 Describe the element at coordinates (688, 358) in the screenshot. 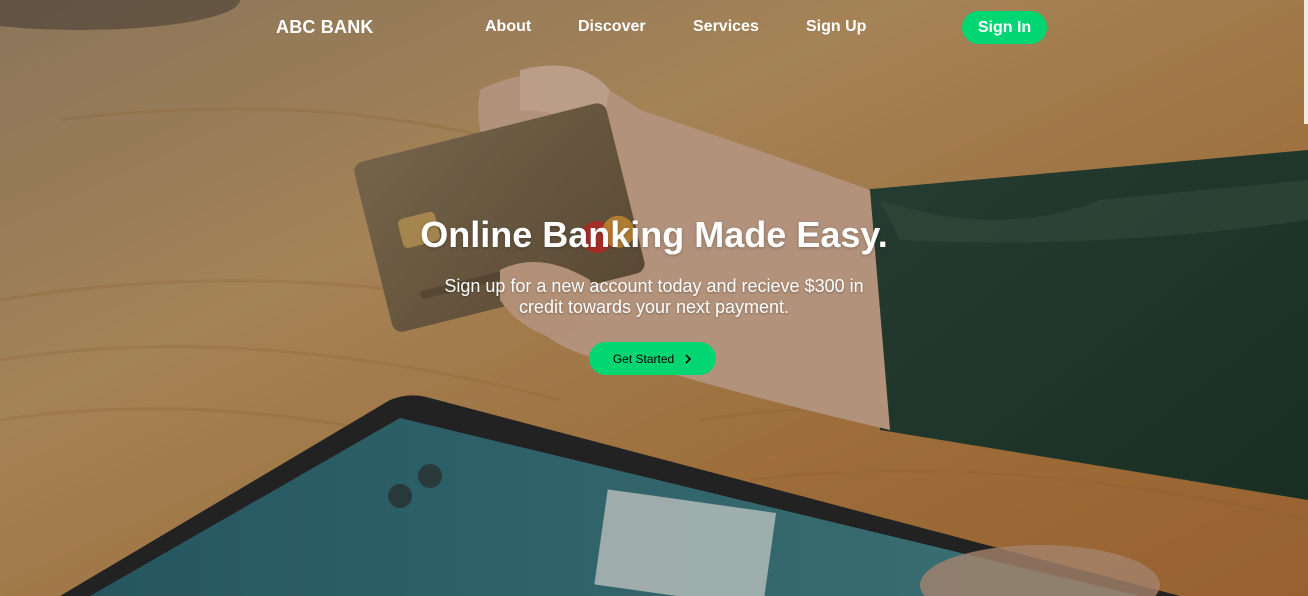

I see `chevron-right-icon` at that location.